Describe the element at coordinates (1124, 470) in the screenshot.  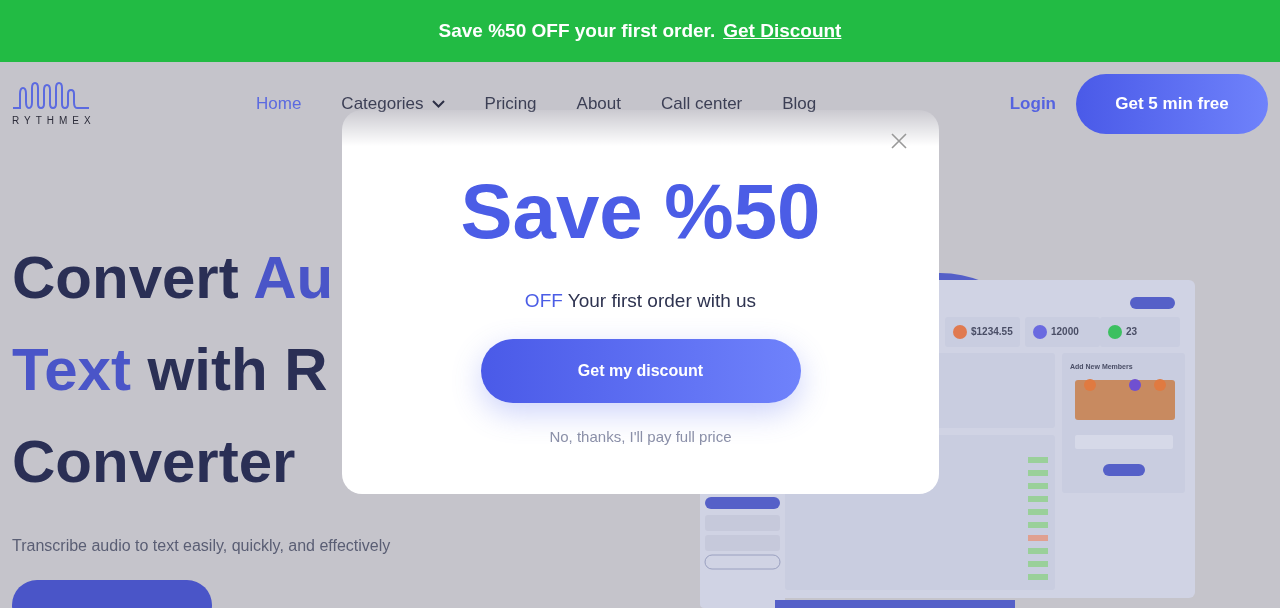
I see `invite-button` at that location.